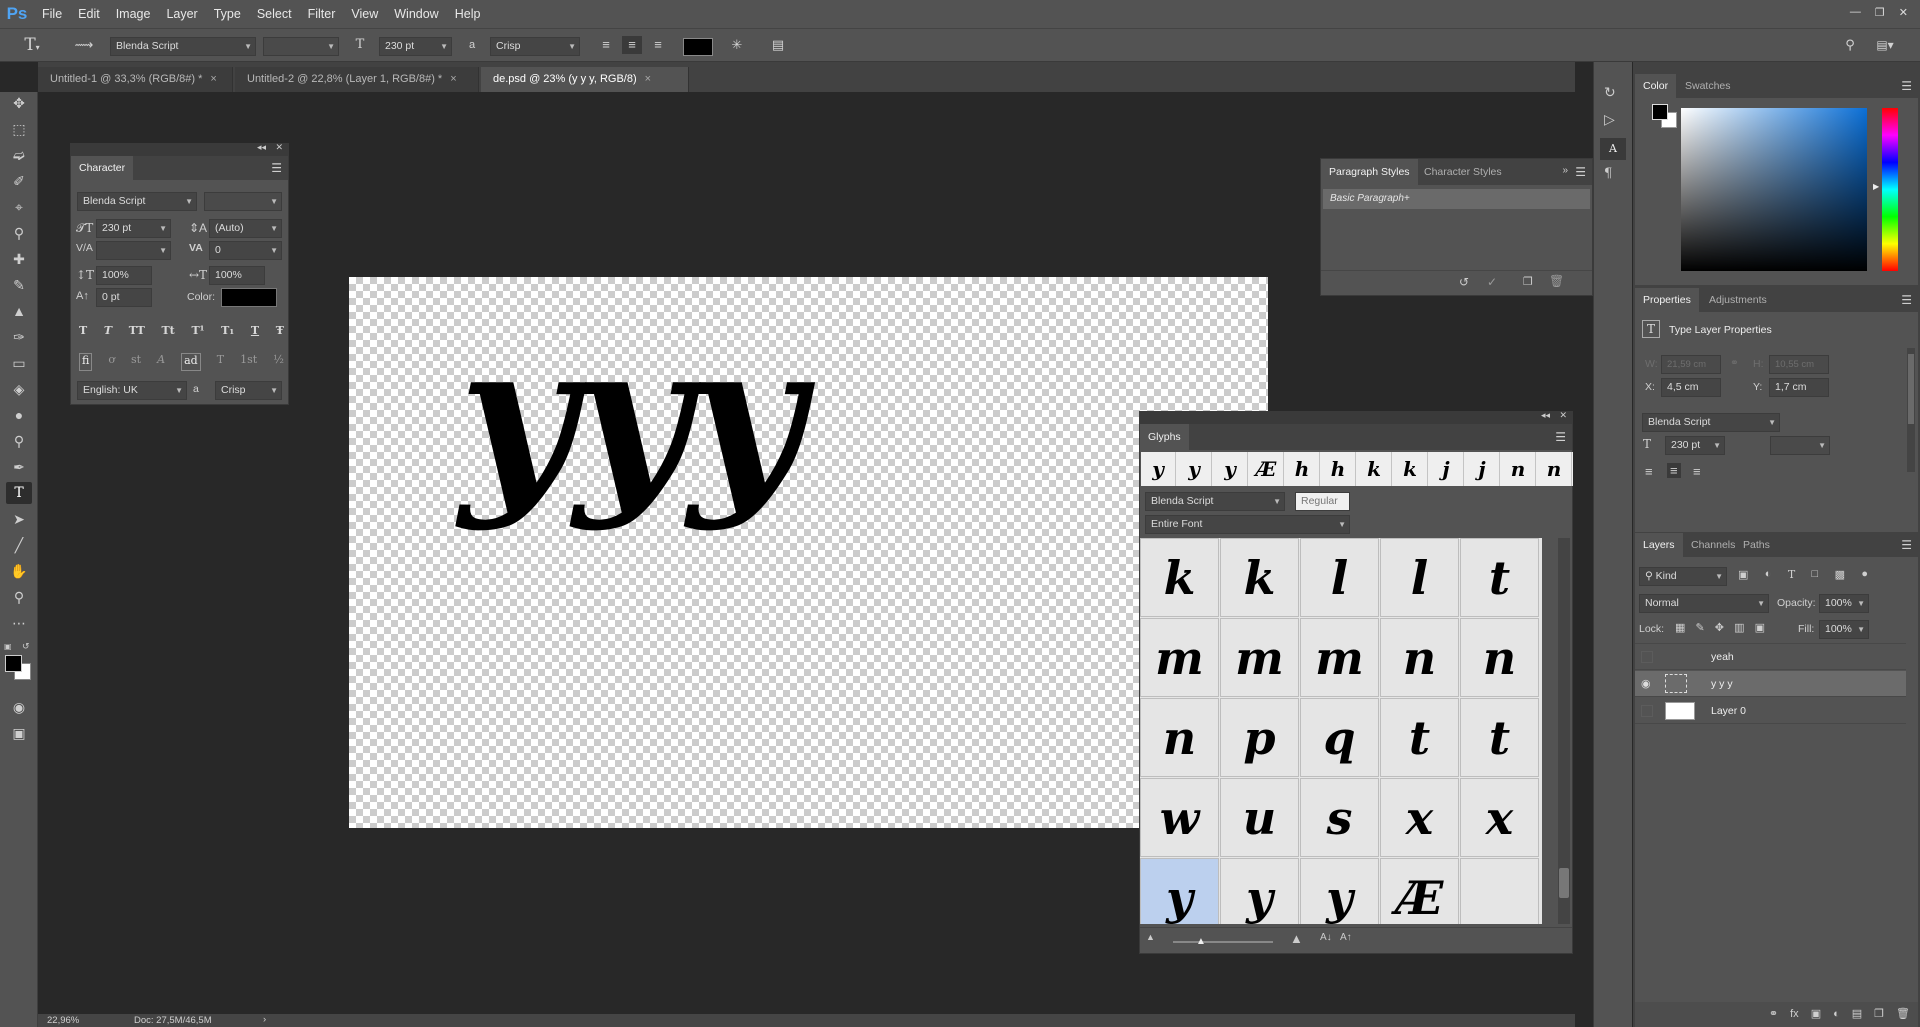  Describe the element at coordinates (1649, 471) in the screenshot. I see `properties-align-left-icon: ≡` at that location.